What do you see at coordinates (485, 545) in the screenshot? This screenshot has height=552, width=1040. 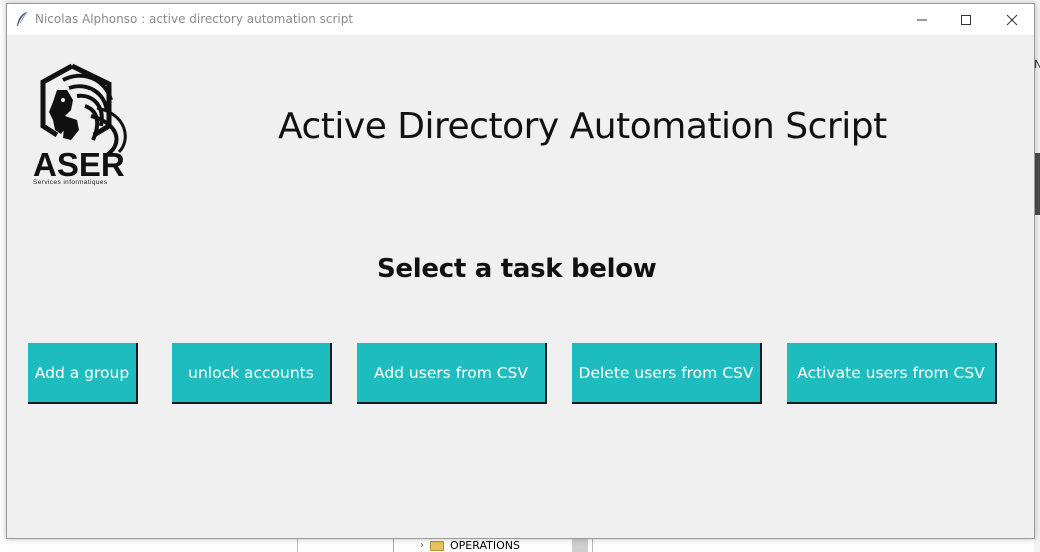 I see `background-explorer-item-label: OPERATIONS` at bounding box center [485, 545].